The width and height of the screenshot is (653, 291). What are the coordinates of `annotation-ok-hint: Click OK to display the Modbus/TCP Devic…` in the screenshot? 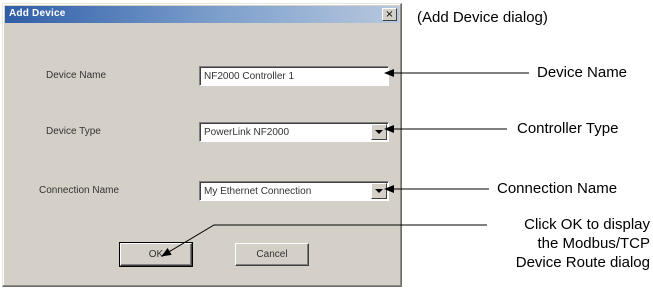 It's located at (565, 243).